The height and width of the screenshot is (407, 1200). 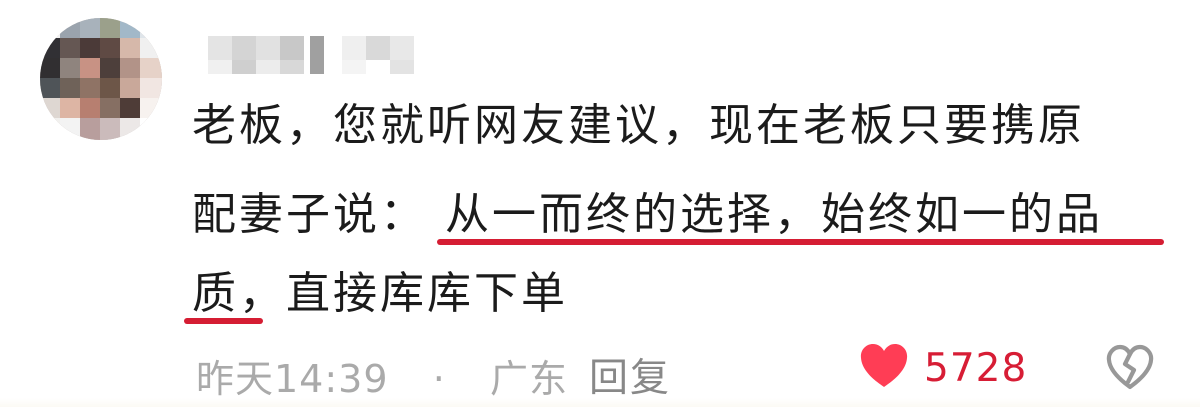 I want to click on broken-heart-icon, so click(x=1130, y=367).